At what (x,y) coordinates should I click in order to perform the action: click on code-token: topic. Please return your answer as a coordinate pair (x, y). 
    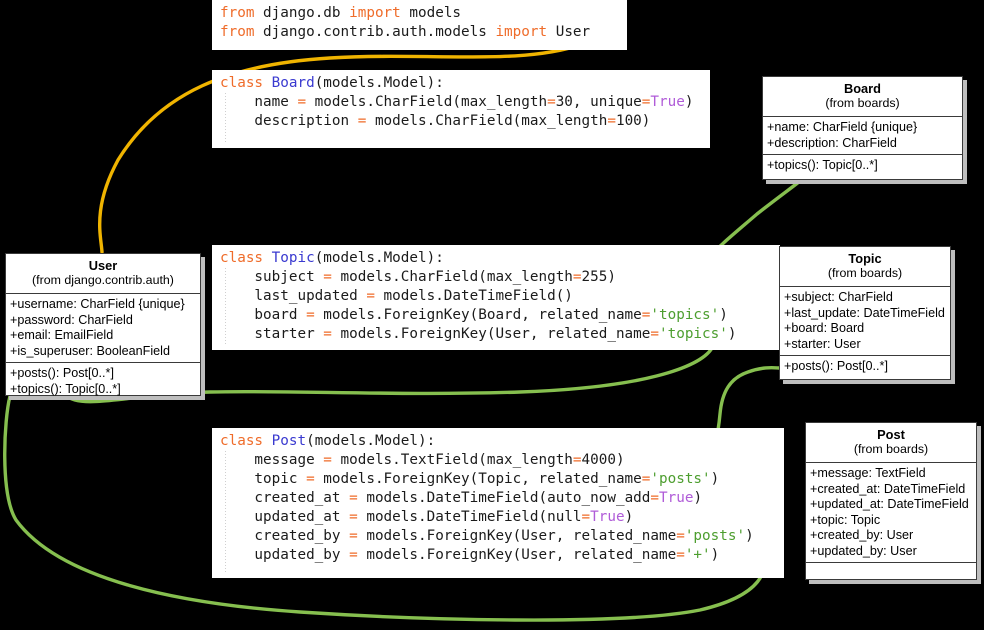
    Looking at the image, I should click on (263, 479).